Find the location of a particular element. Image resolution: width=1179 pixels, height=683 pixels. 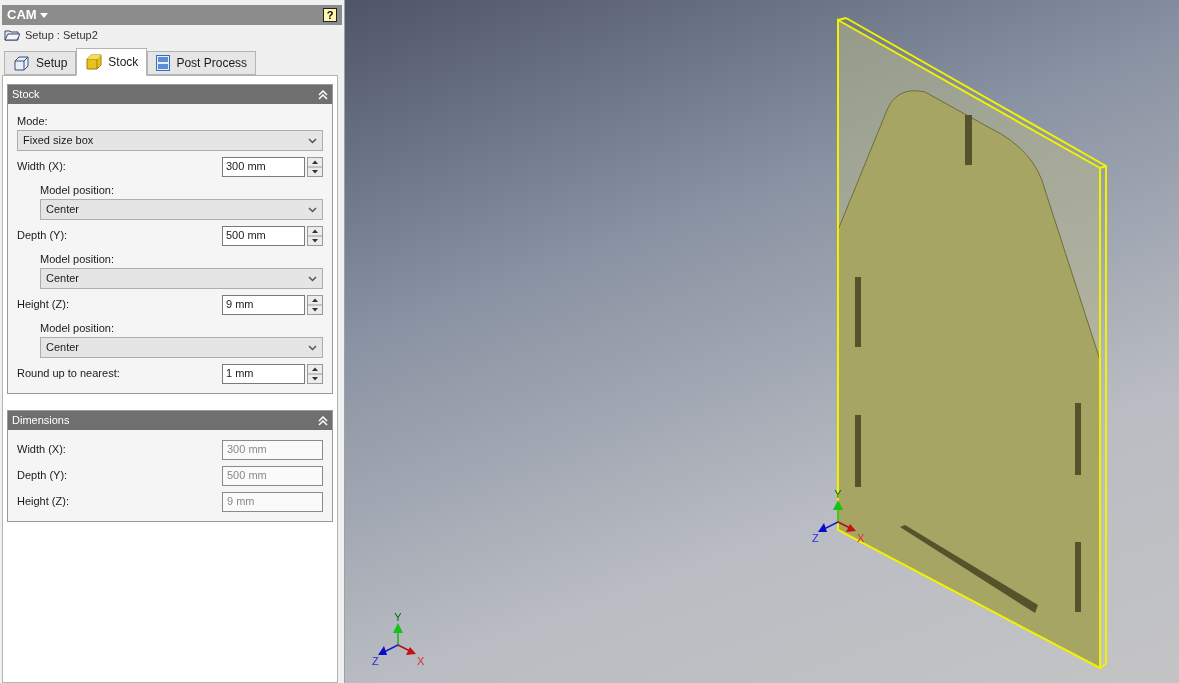

section-header: Stock is located at coordinates (170, 94).